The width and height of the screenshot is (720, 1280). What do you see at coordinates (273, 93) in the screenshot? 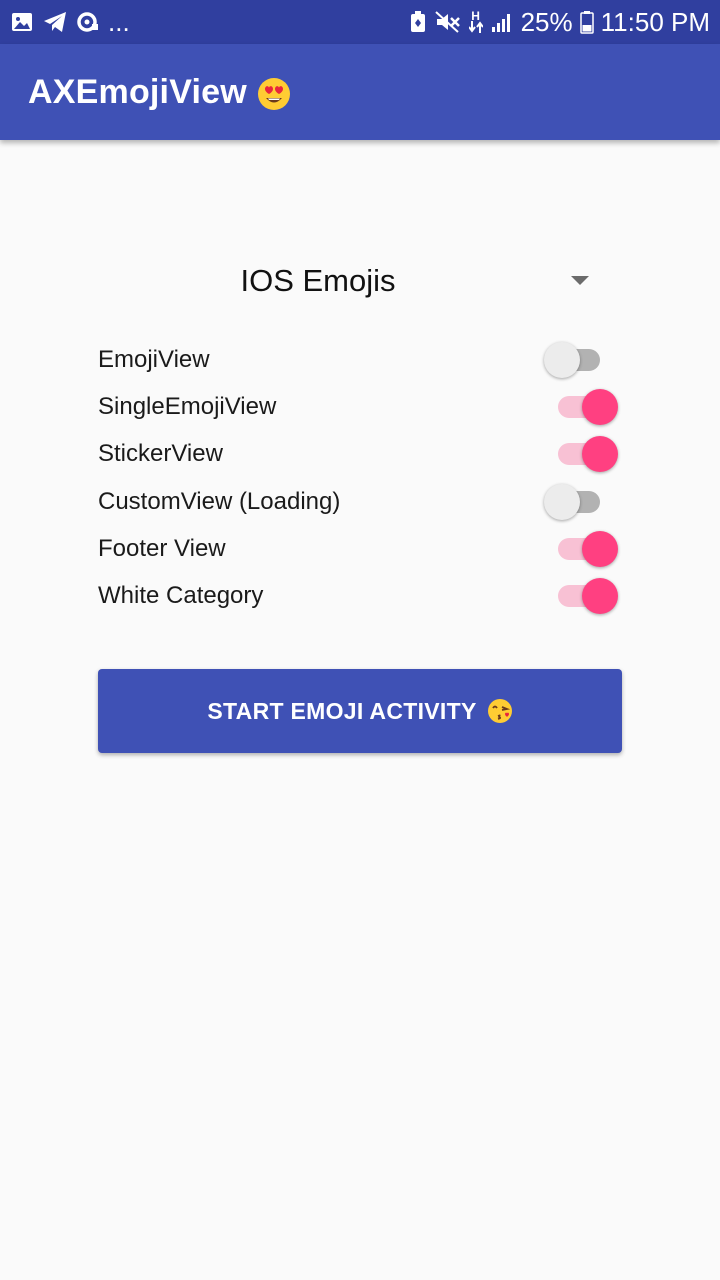
I see `heart-eyes-emoji-icon` at bounding box center [273, 93].